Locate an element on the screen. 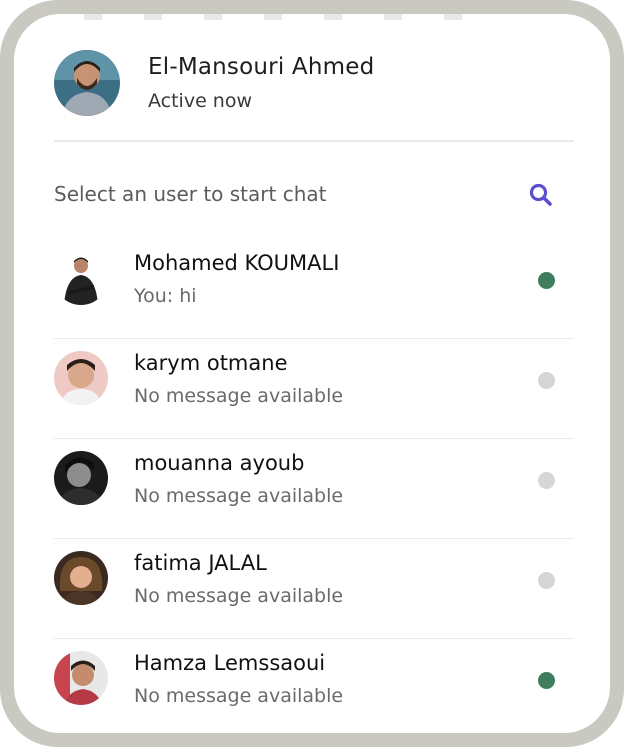 The image size is (624, 747). user-list-item: karym otmane No message available is located at coordinates (314, 389).